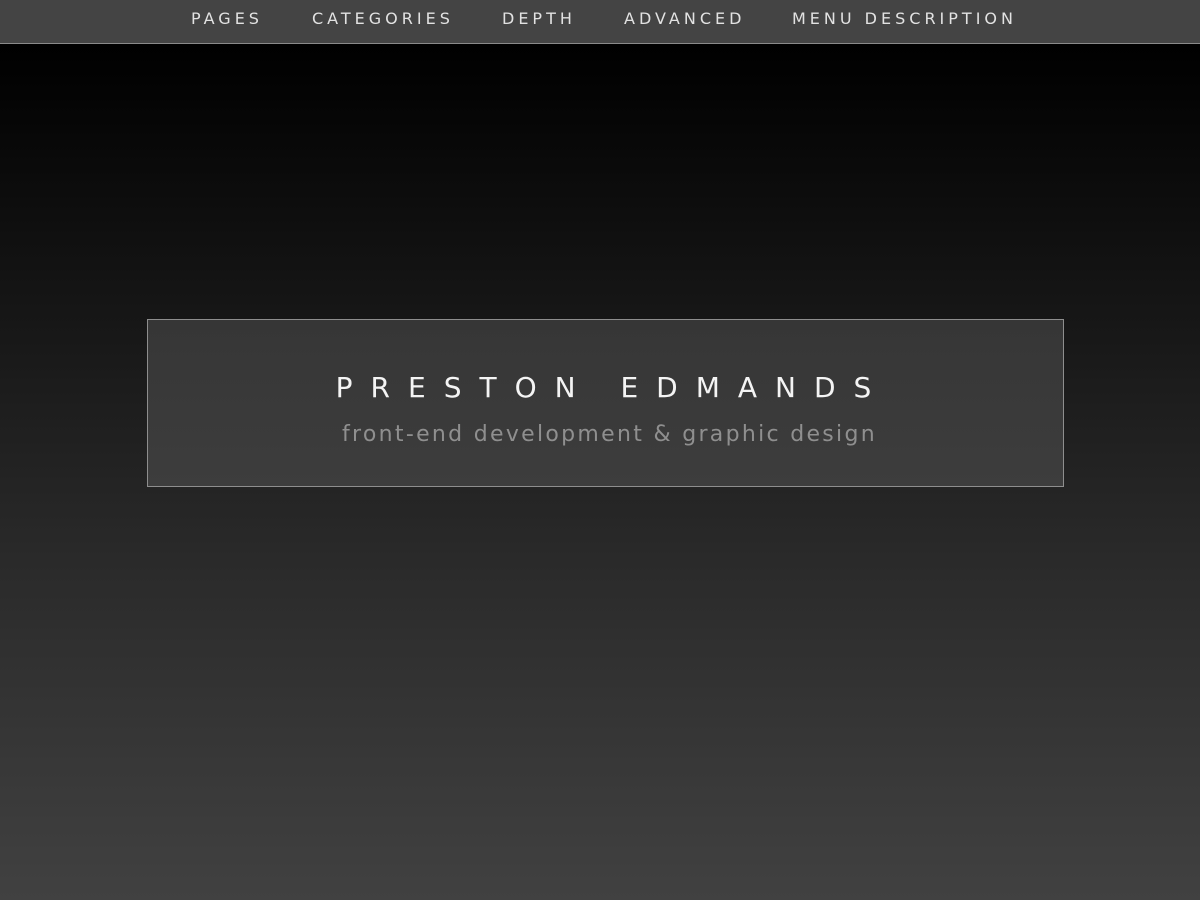 This screenshot has width=1200, height=900. I want to click on site-title: PRESTON EDMANDS, so click(612, 387).